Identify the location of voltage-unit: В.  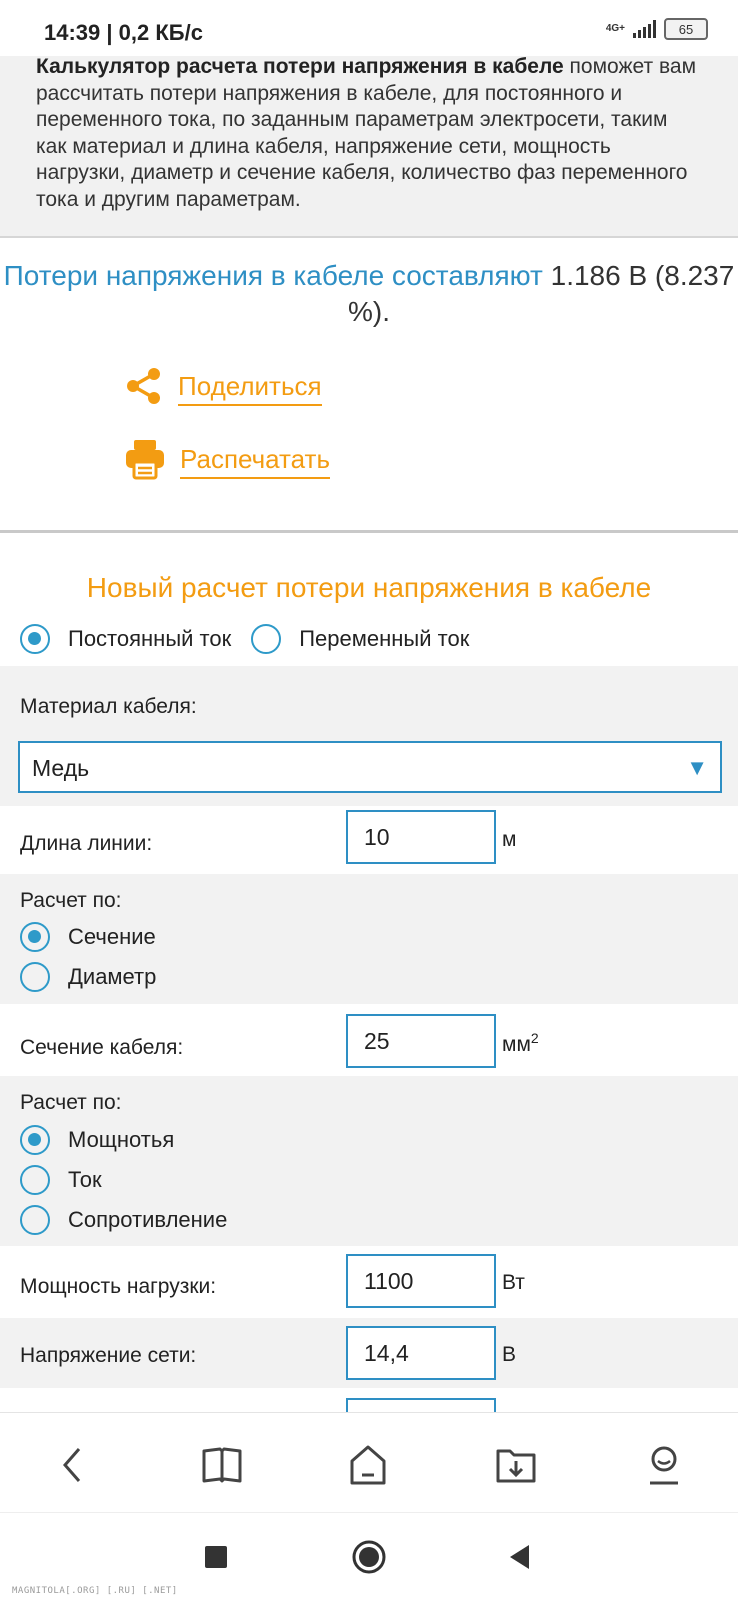
(509, 1354).